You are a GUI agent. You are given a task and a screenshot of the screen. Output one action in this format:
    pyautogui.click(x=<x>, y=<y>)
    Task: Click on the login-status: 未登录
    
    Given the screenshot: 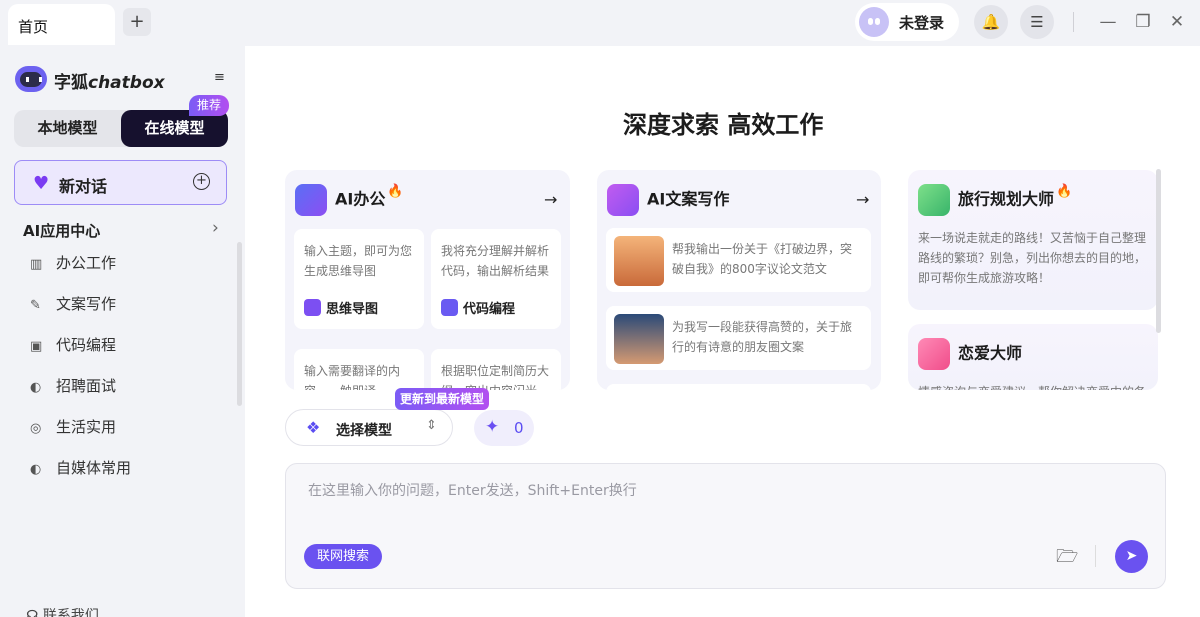 What is the action you would take?
    pyautogui.click(x=922, y=23)
    